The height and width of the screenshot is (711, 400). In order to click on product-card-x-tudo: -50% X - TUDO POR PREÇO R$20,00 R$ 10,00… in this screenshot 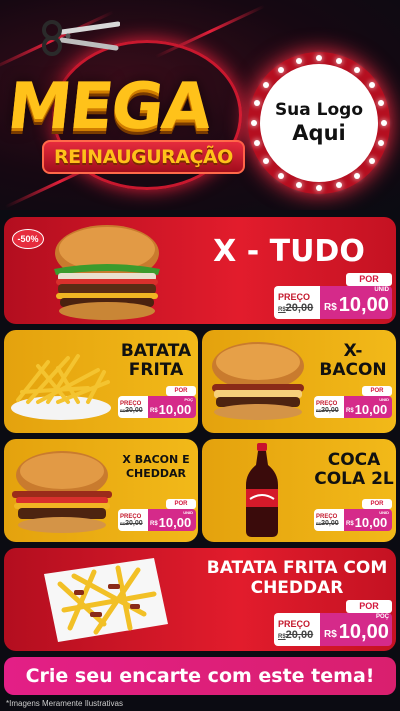, I will do `click(200, 270)`.